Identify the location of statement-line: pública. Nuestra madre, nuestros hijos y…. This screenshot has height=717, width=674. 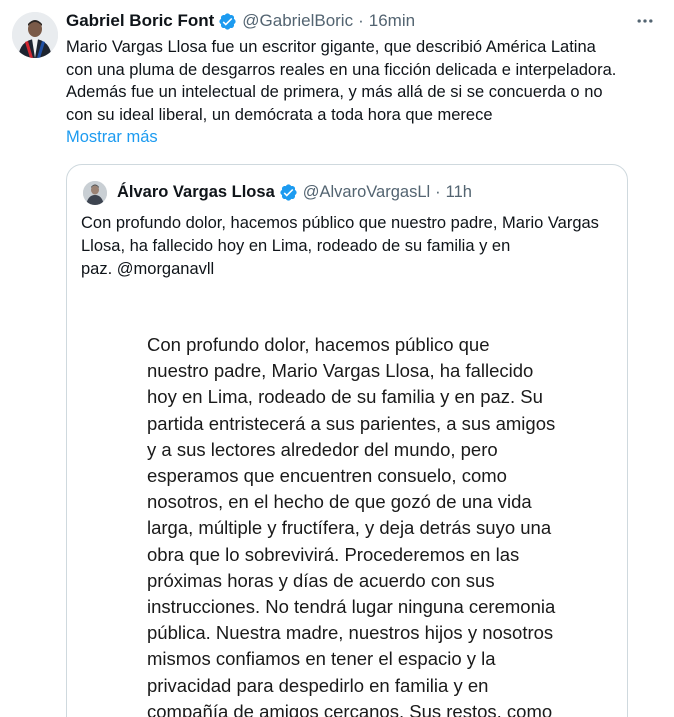
(350, 633).